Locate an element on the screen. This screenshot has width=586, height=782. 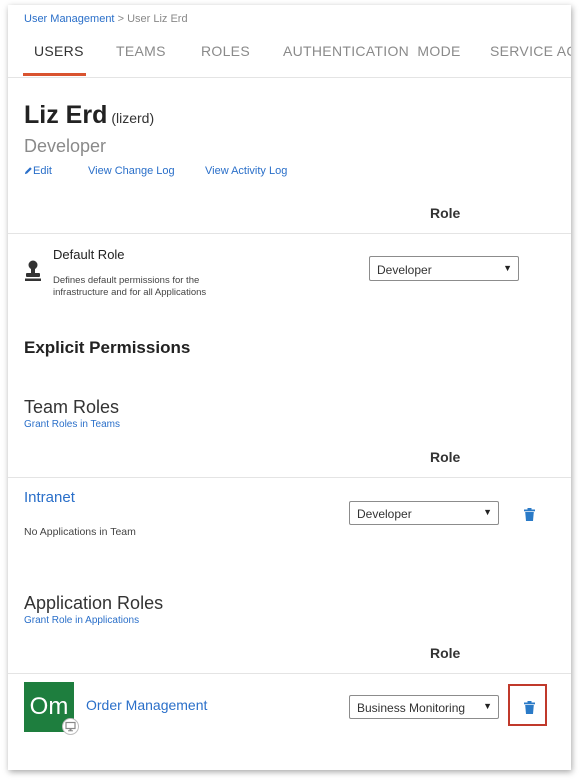
team-roles-divider is located at coordinates (289, 477).